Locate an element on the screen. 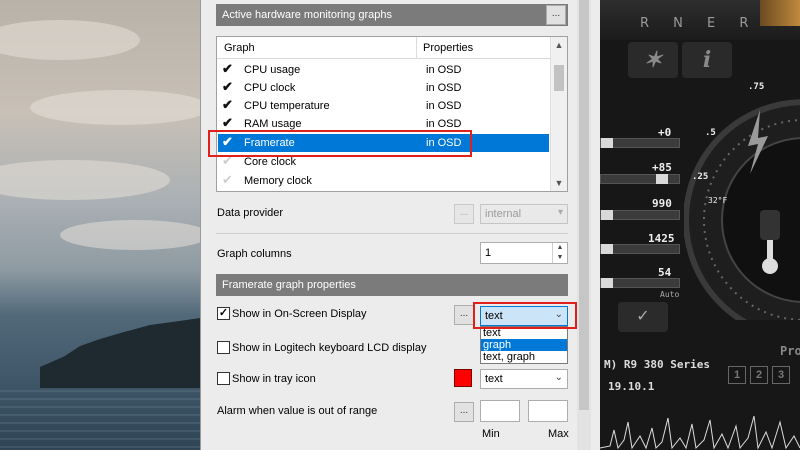 The height and width of the screenshot is (450, 800). graph-list-scrollbar: ▲ ▼ is located at coordinates (558, 114).